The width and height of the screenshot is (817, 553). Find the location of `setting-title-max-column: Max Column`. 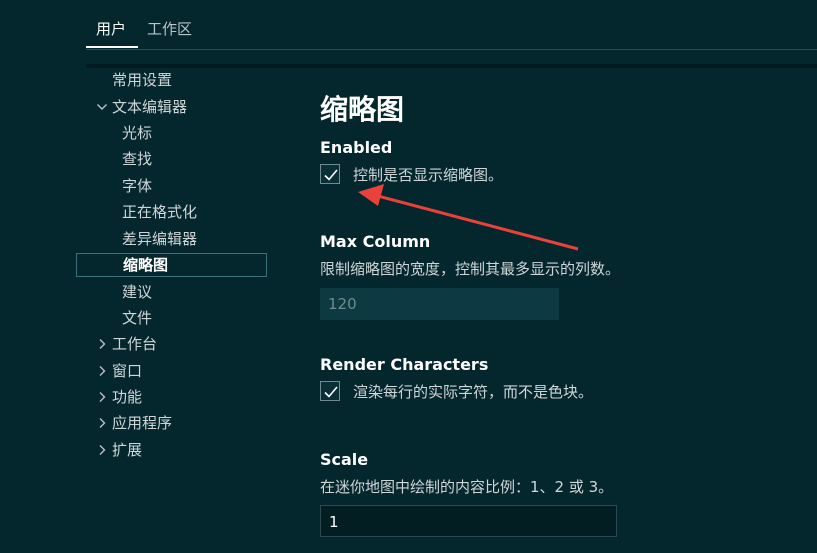

setting-title-max-column: Max Column is located at coordinates (375, 241).